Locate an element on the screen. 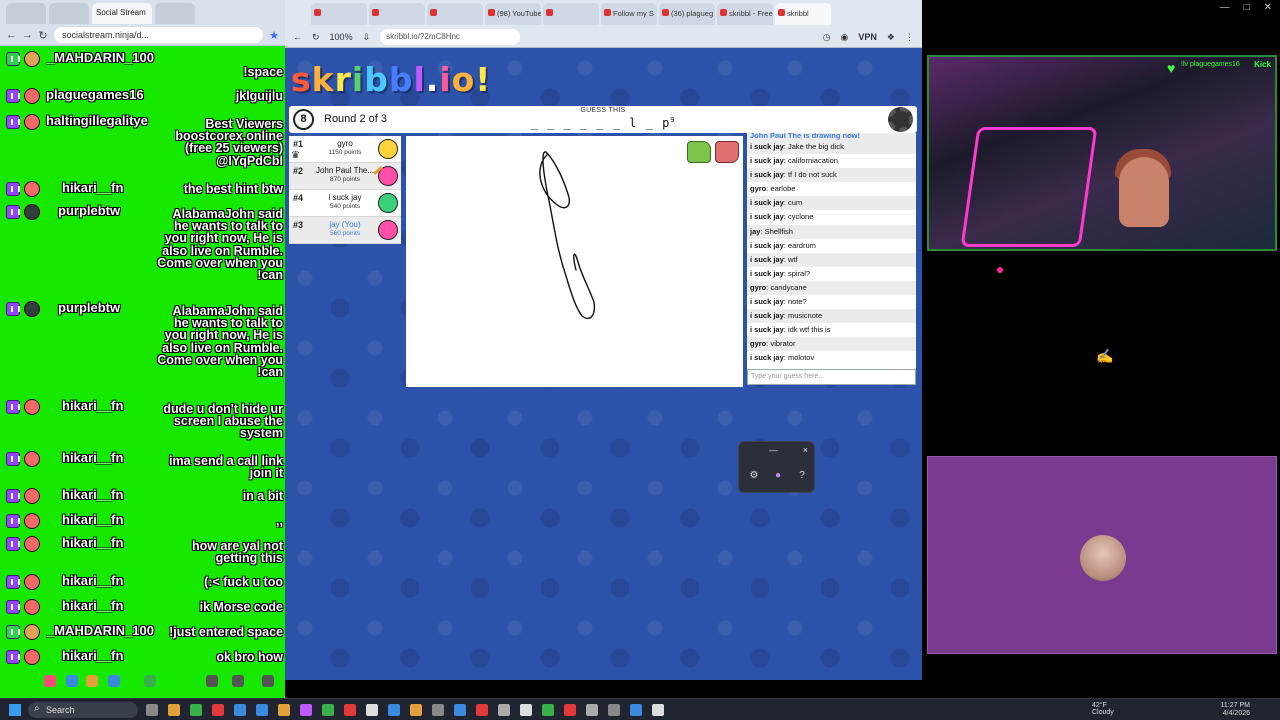  chat-message-row: hikari__fn ik Morse code is located at coordinates (142, 607).